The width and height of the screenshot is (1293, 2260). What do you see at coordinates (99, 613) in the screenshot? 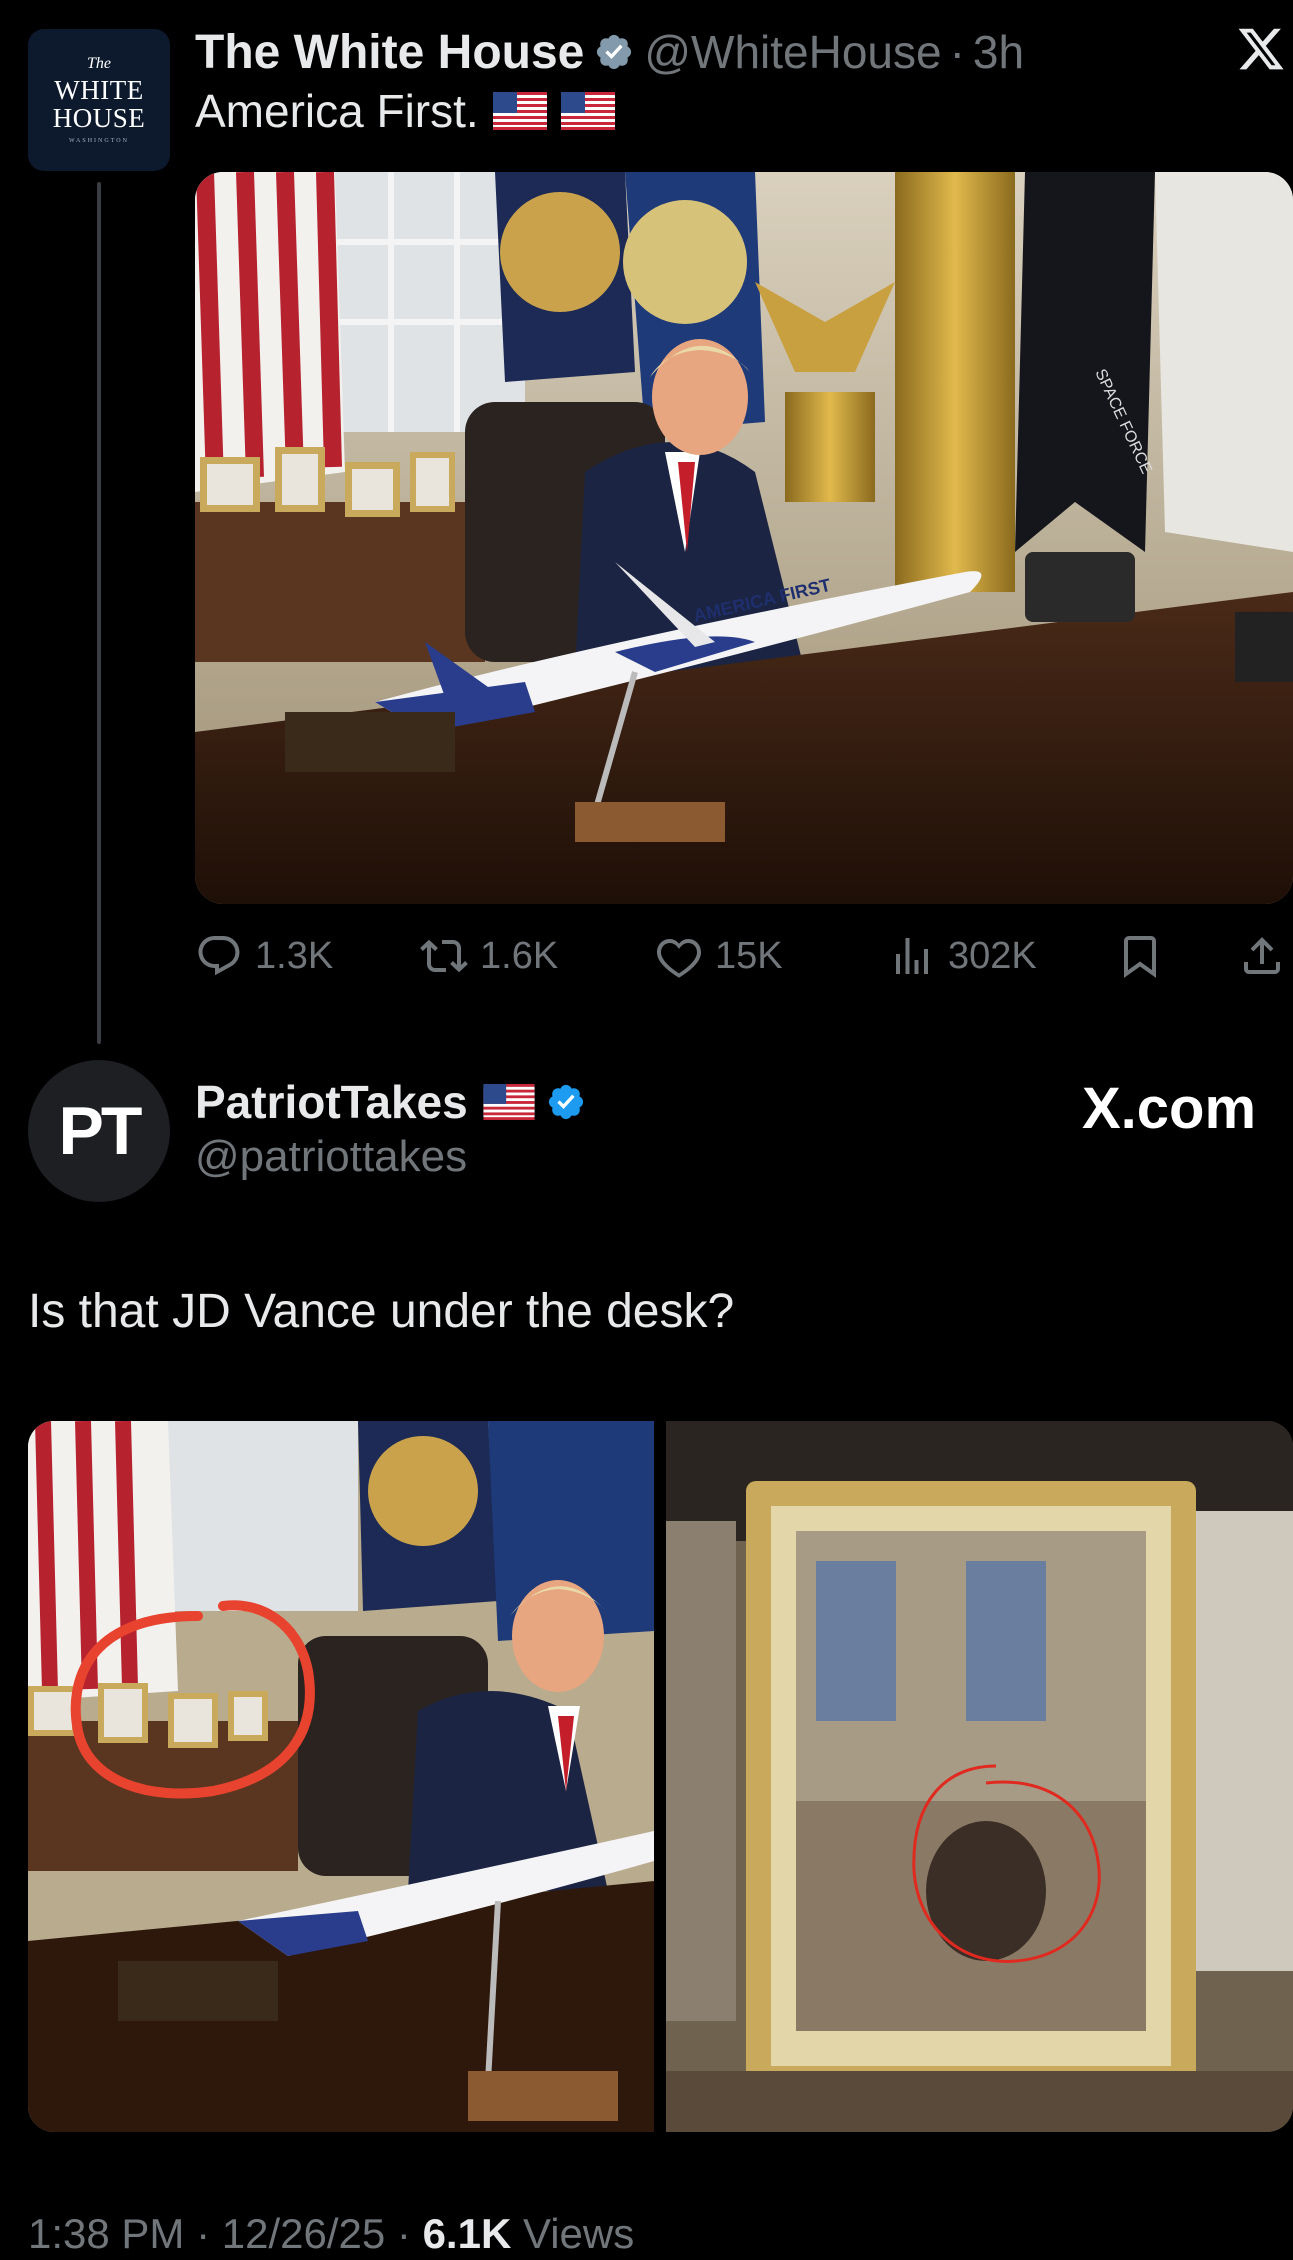
I see `thread-connector-line` at bounding box center [99, 613].